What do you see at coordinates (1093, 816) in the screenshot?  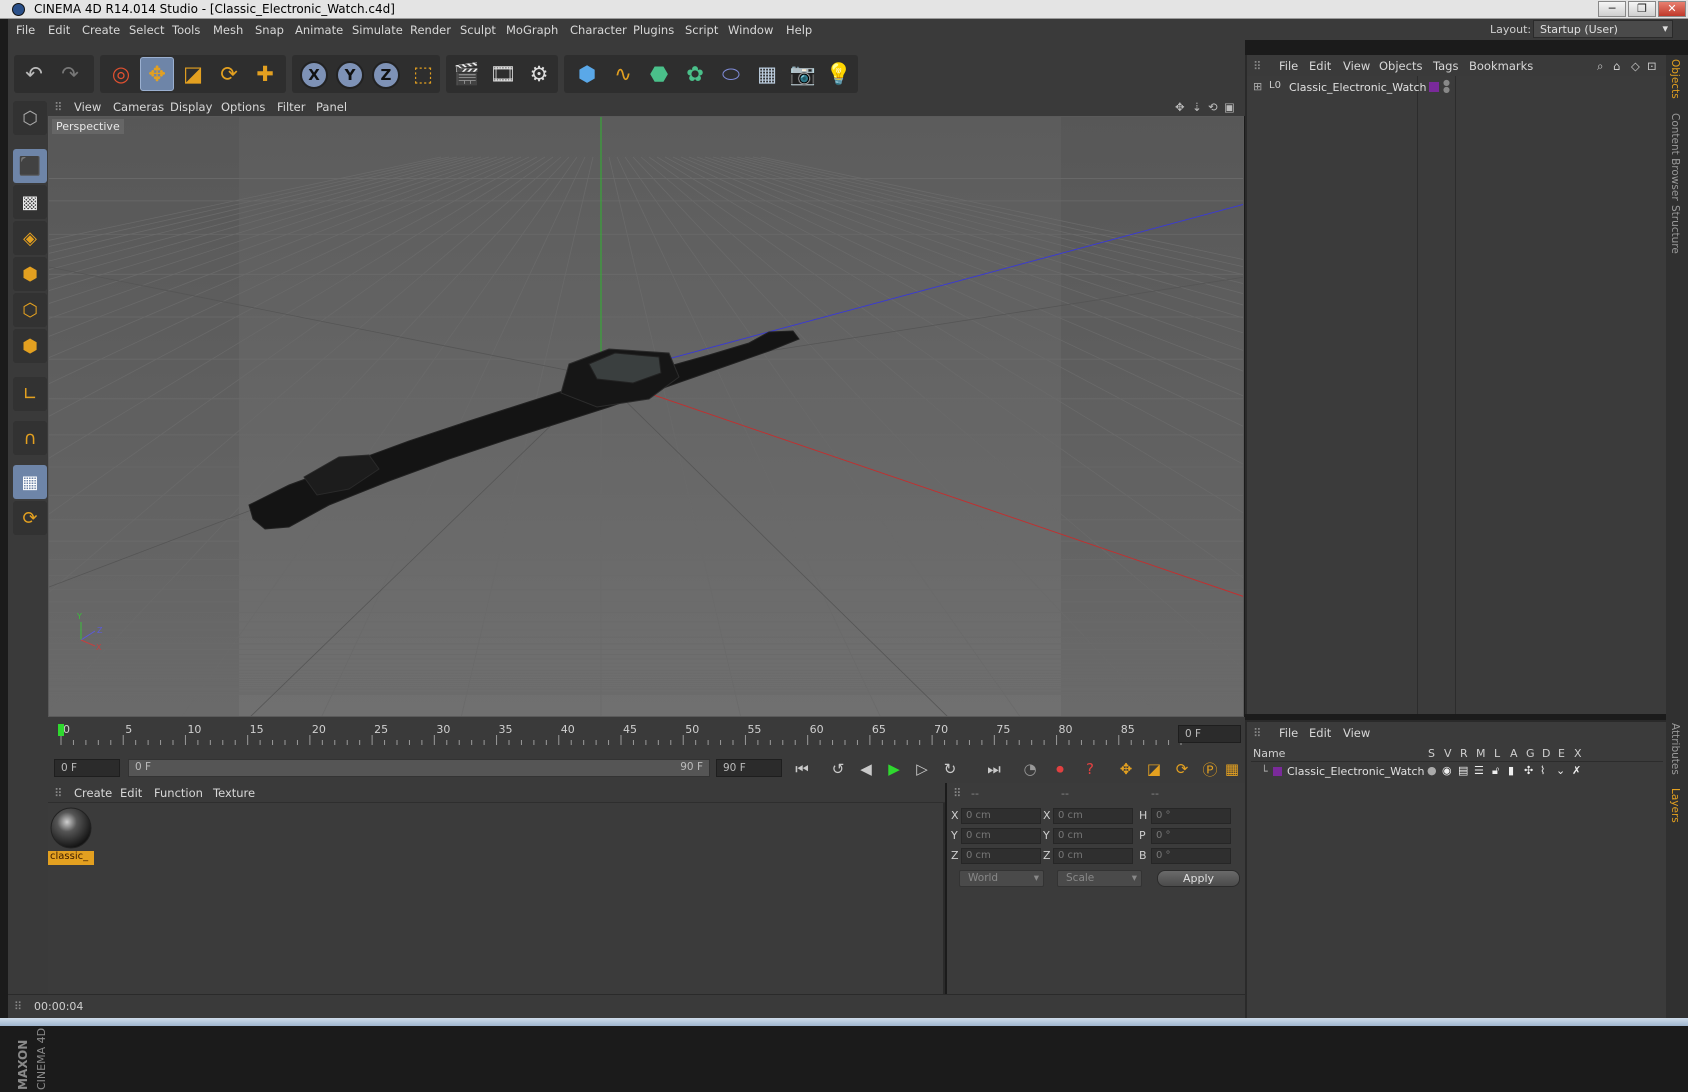 I see `size-x-field: 0 cm` at bounding box center [1093, 816].